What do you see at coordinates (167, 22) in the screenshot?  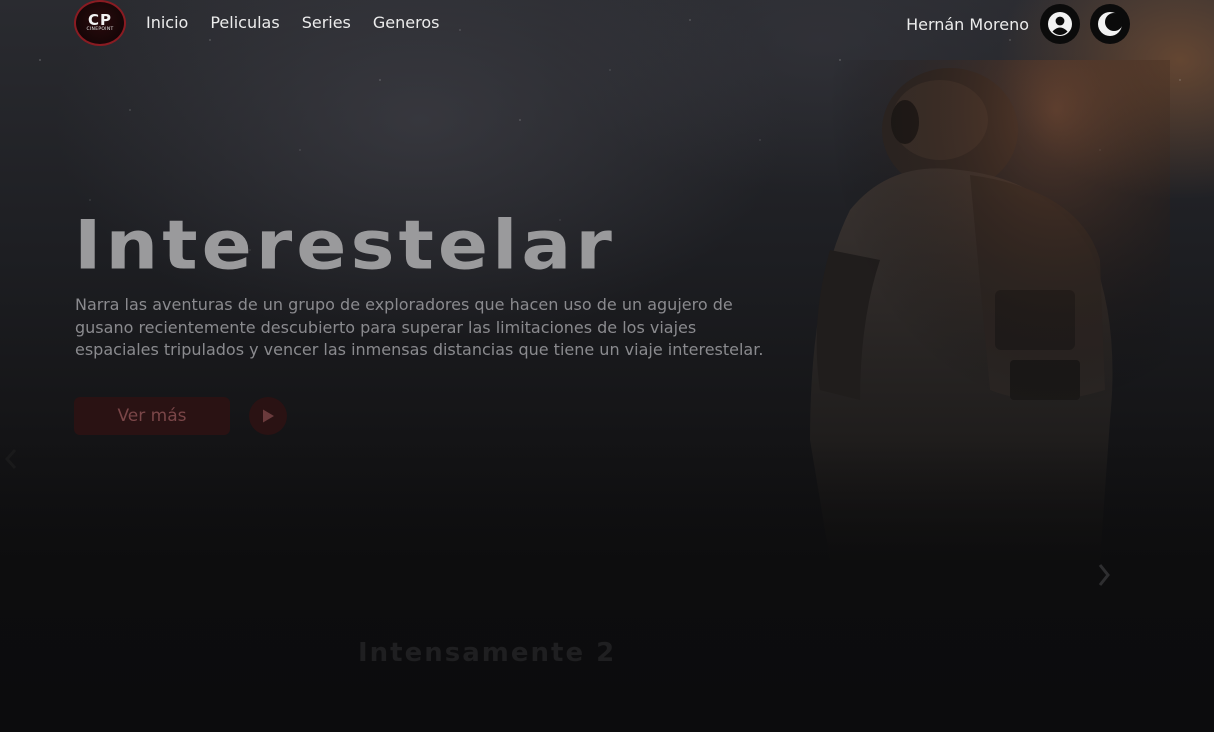 I see `nav-item-inicio: Inicio` at bounding box center [167, 22].